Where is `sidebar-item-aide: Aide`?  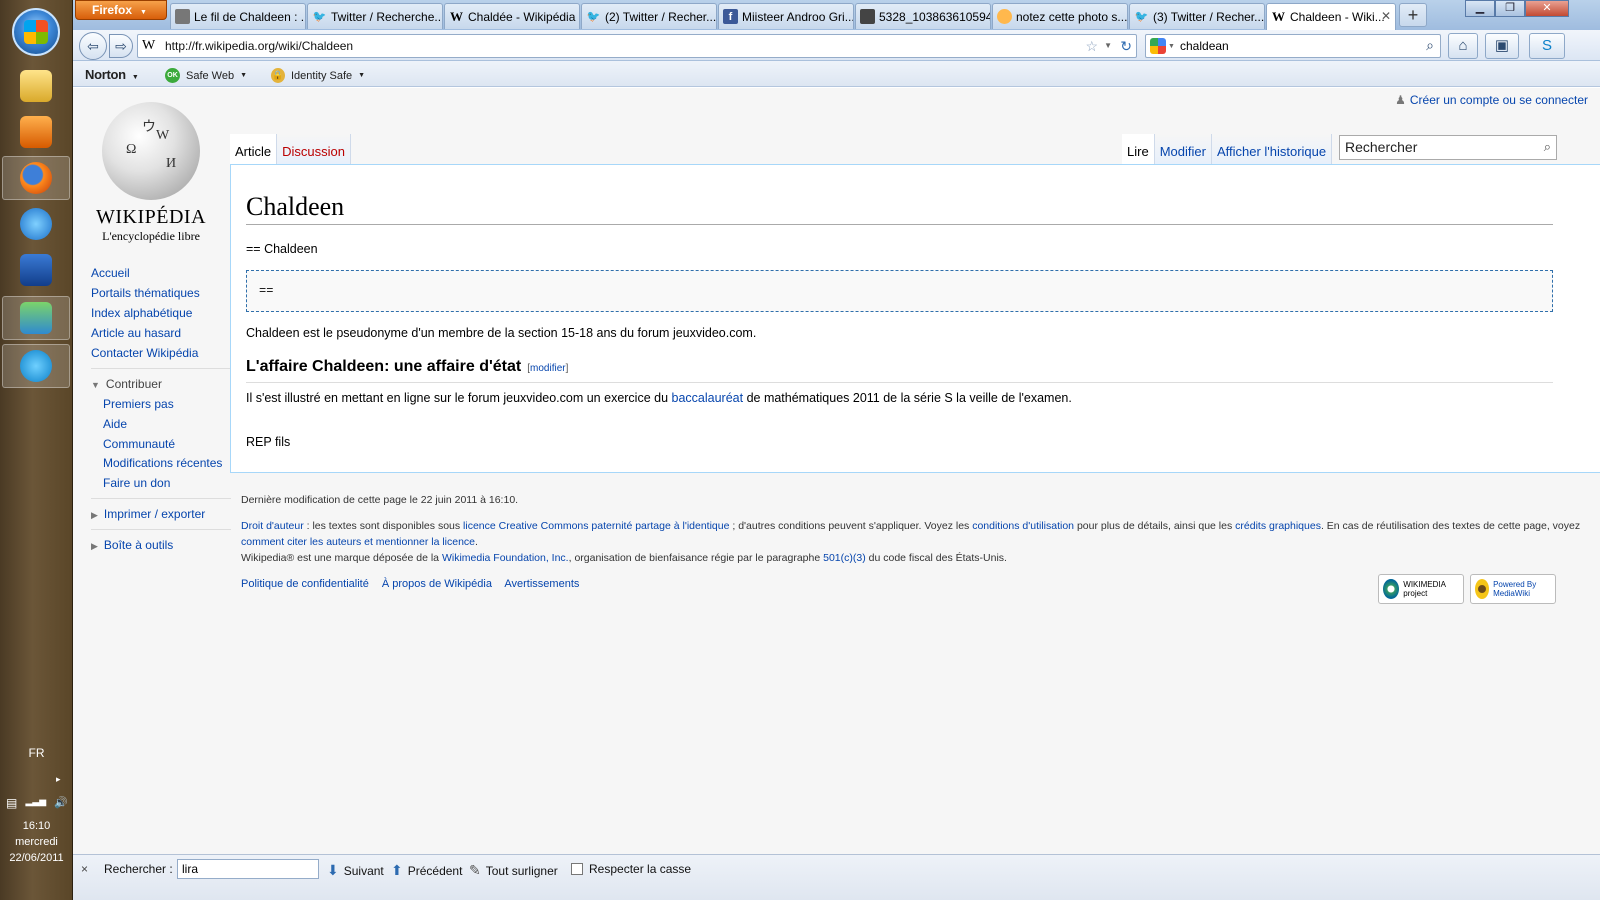 sidebar-item-aide: Aide is located at coordinates (167, 424).